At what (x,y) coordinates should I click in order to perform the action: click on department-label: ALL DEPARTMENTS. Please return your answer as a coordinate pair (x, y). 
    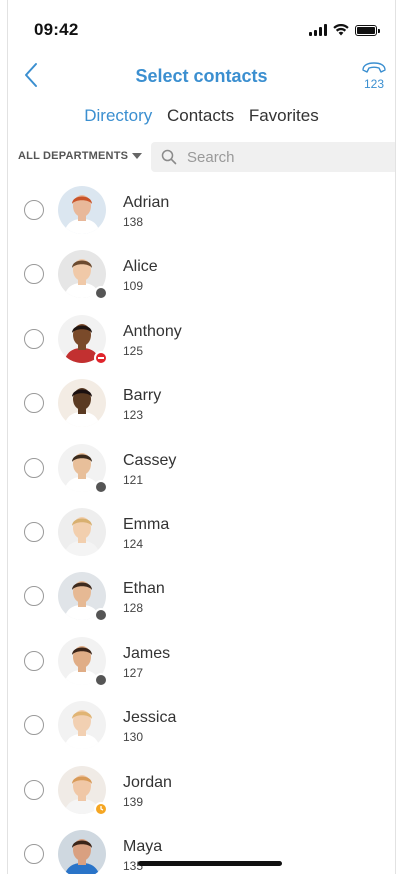
    Looking at the image, I should click on (73, 156).